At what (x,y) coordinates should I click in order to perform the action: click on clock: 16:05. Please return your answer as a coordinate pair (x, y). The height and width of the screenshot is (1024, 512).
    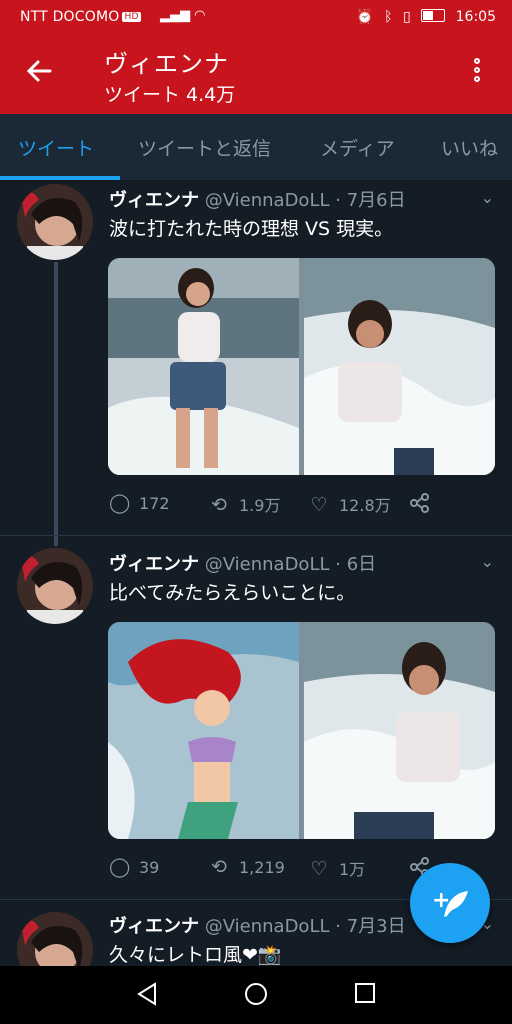
    Looking at the image, I should click on (475, 17).